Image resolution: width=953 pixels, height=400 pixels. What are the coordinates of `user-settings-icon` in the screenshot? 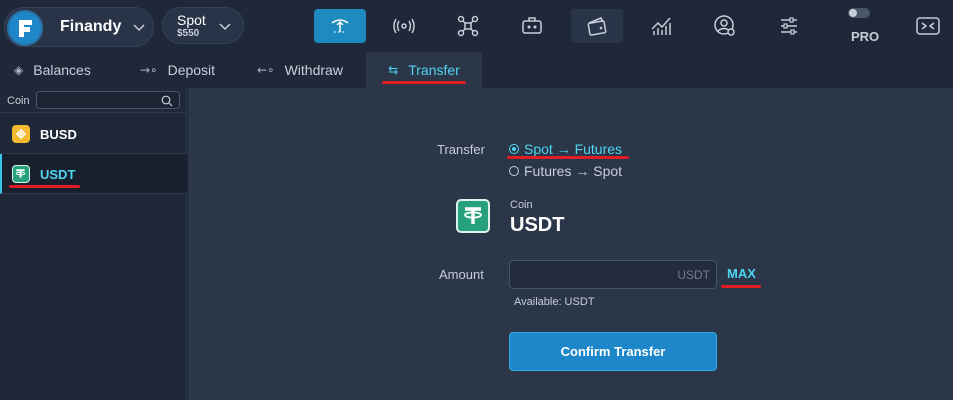 It's located at (724, 25).